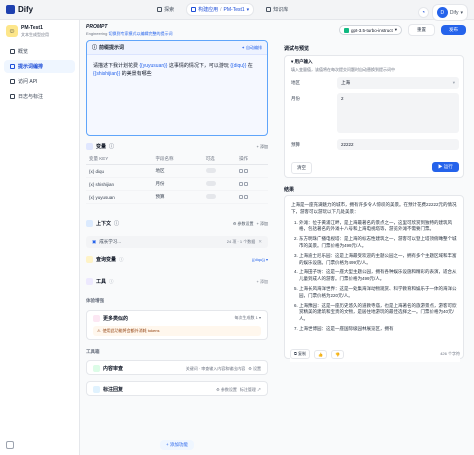 This screenshot has height=455, width=474. Describe the element at coordinates (378, 329) in the screenshot. I see `list-item: 上海世博园：这是一座国际级园林展览区，拥有` at that location.